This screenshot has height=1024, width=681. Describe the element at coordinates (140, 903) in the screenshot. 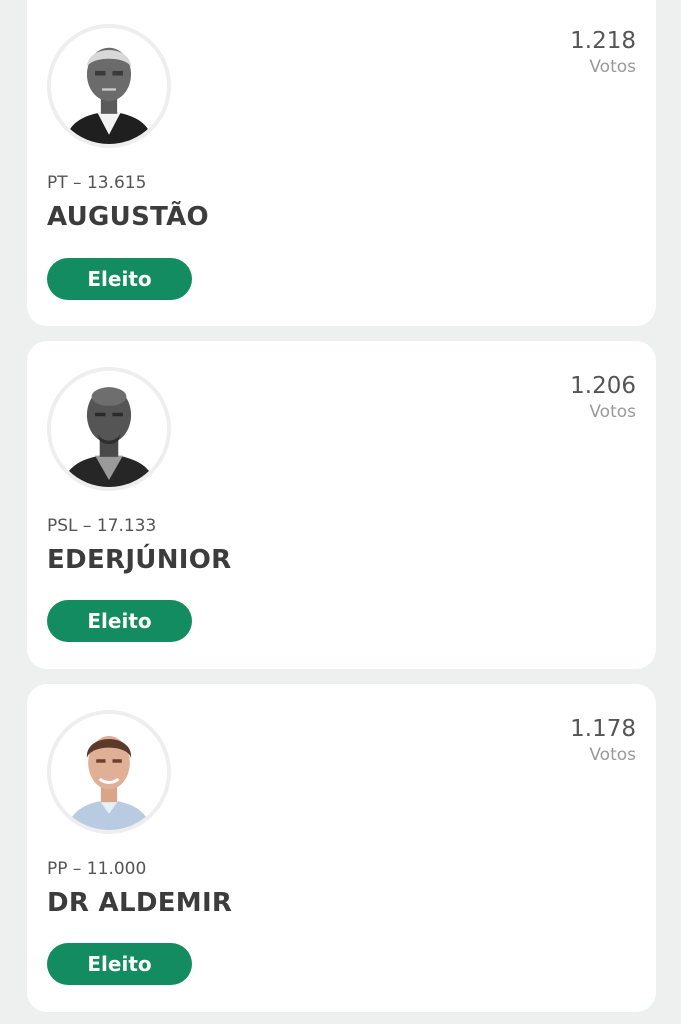

I see `candidate-name: DR ALDEMIR` at that location.